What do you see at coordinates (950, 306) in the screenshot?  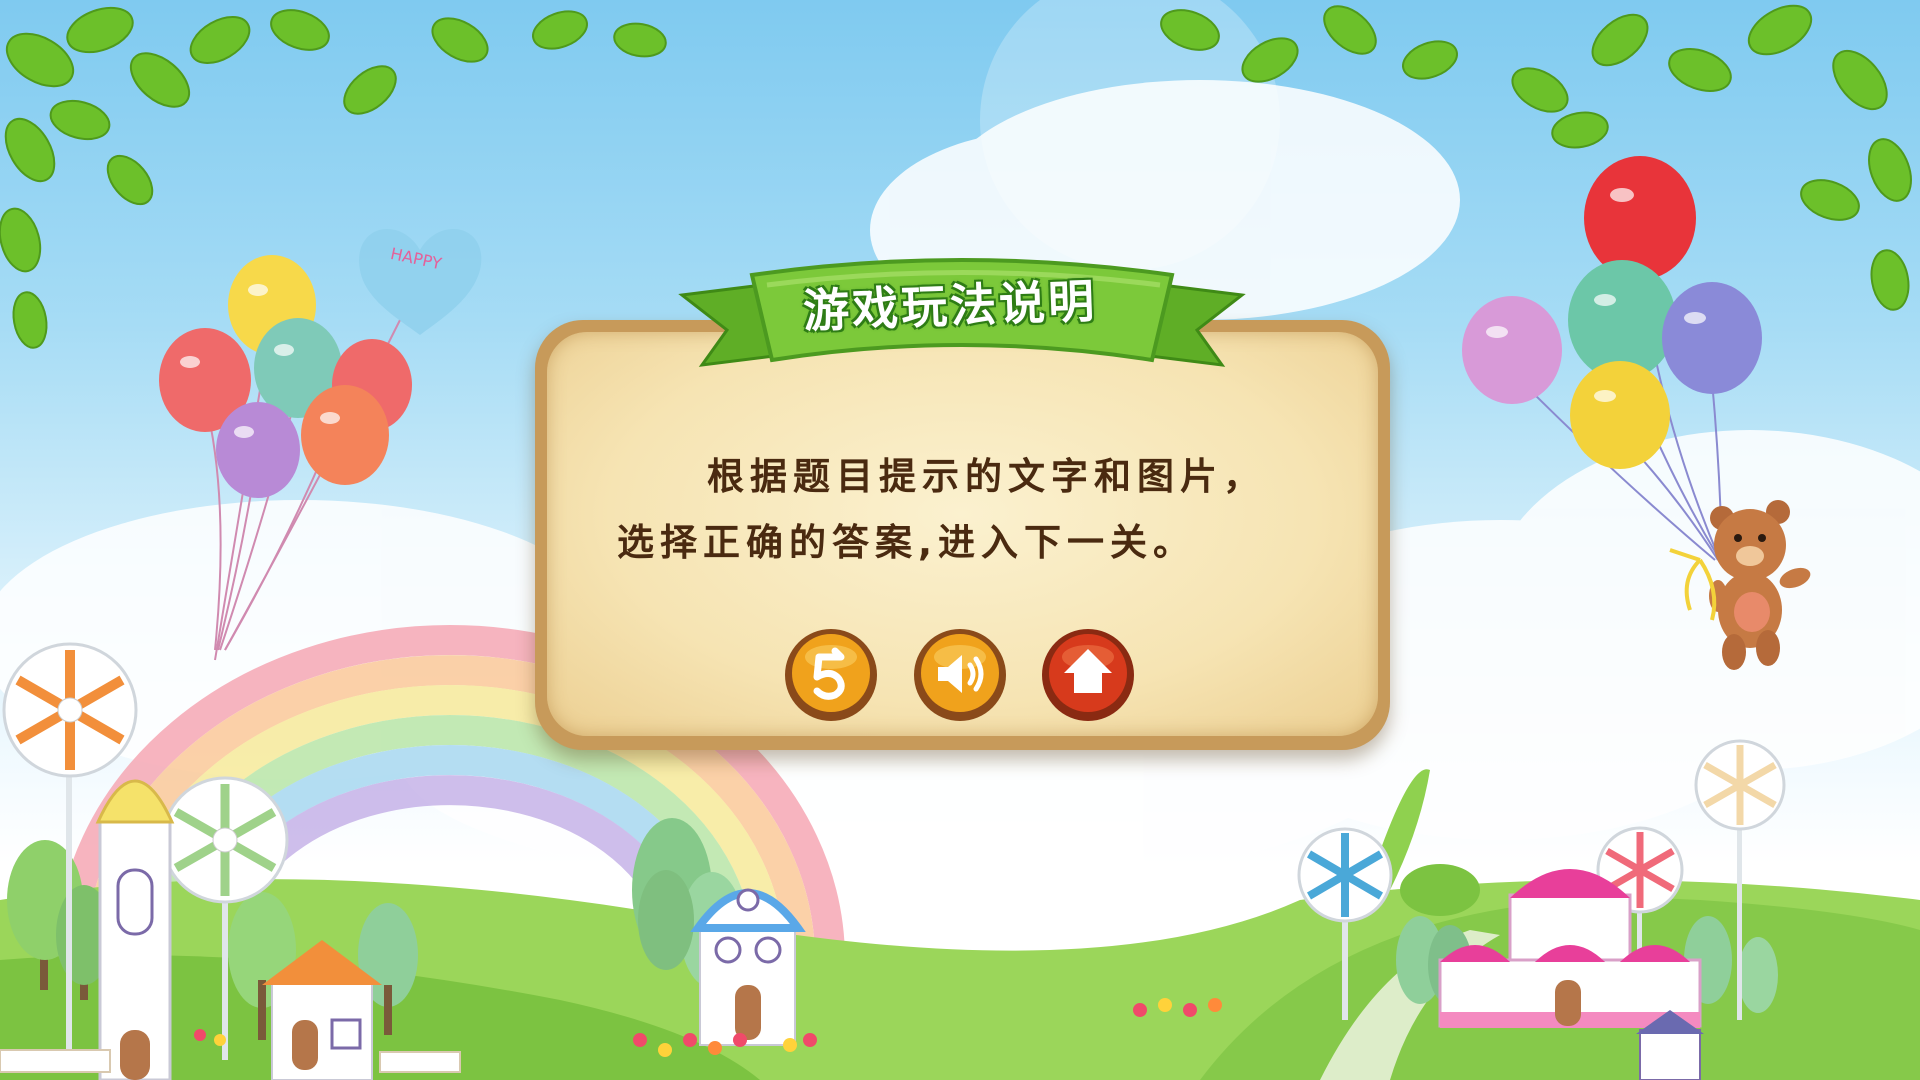 I see `dialog-title: 游戏玩法说明` at bounding box center [950, 306].